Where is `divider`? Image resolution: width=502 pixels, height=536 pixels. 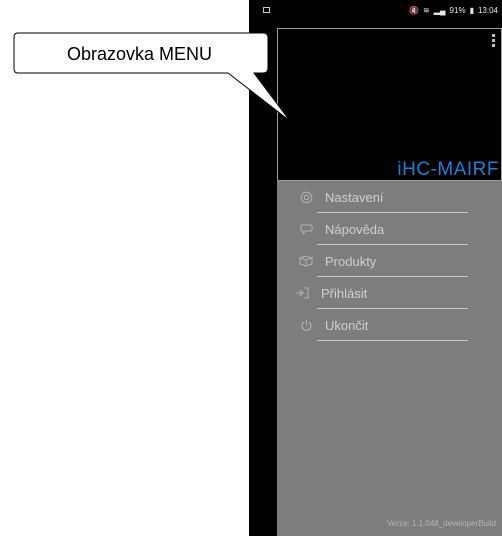
divider is located at coordinates (392, 340).